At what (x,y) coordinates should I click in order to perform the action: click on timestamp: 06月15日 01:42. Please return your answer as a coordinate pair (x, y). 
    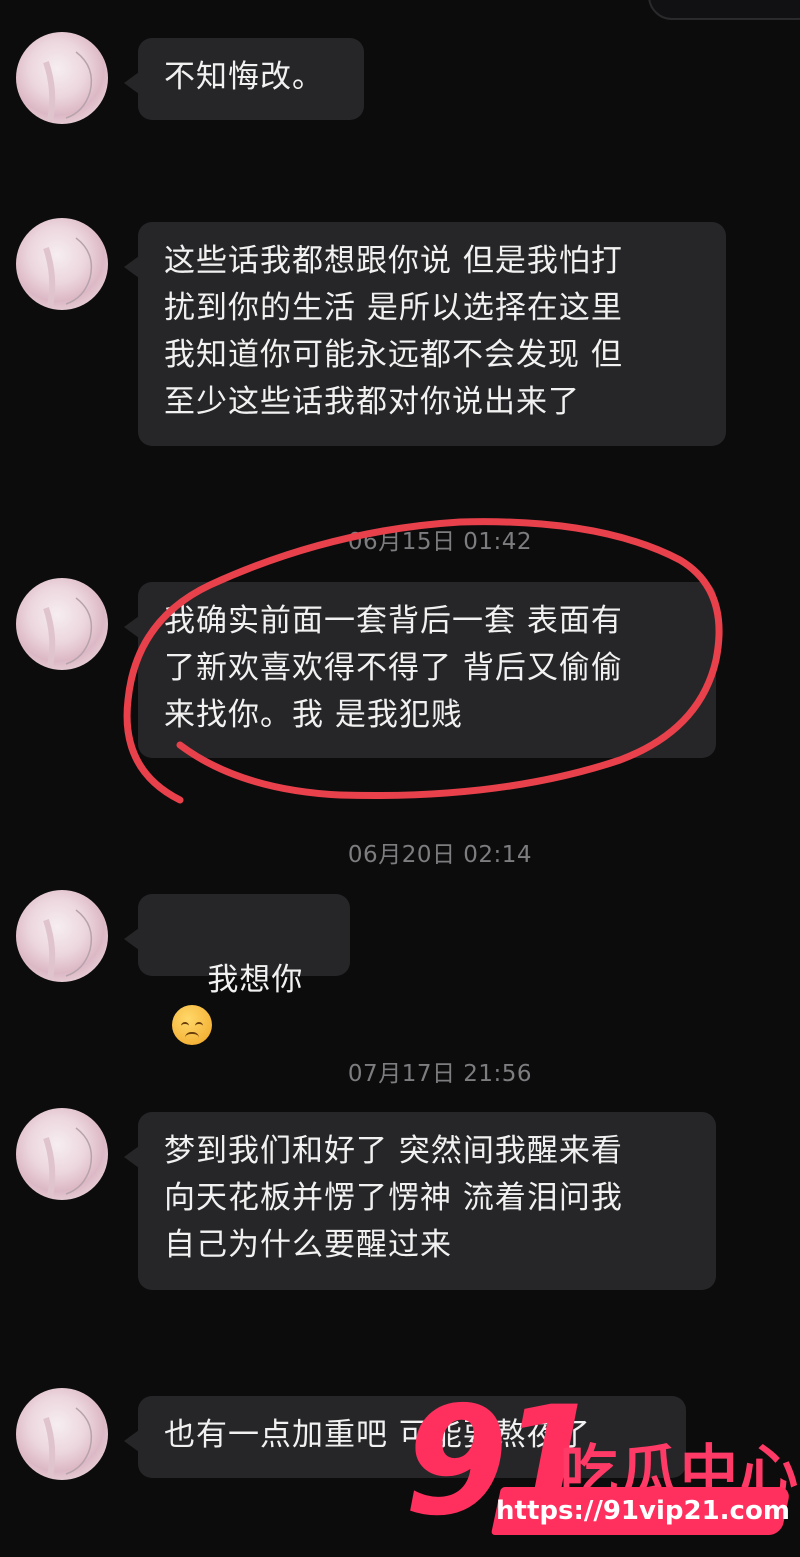
    Looking at the image, I should click on (440, 542).